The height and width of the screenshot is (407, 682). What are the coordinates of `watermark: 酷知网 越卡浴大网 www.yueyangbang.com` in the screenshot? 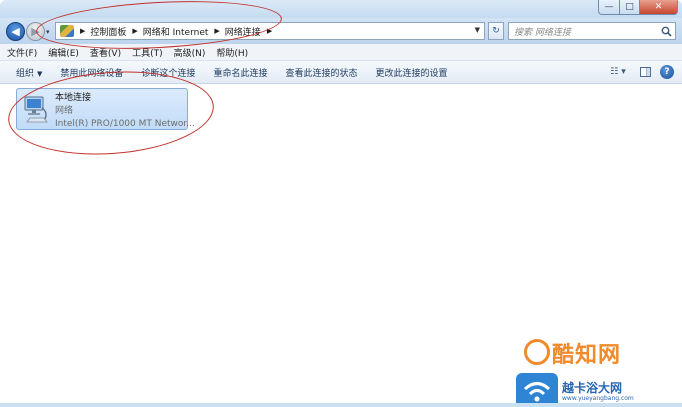 It's located at (594, 372).